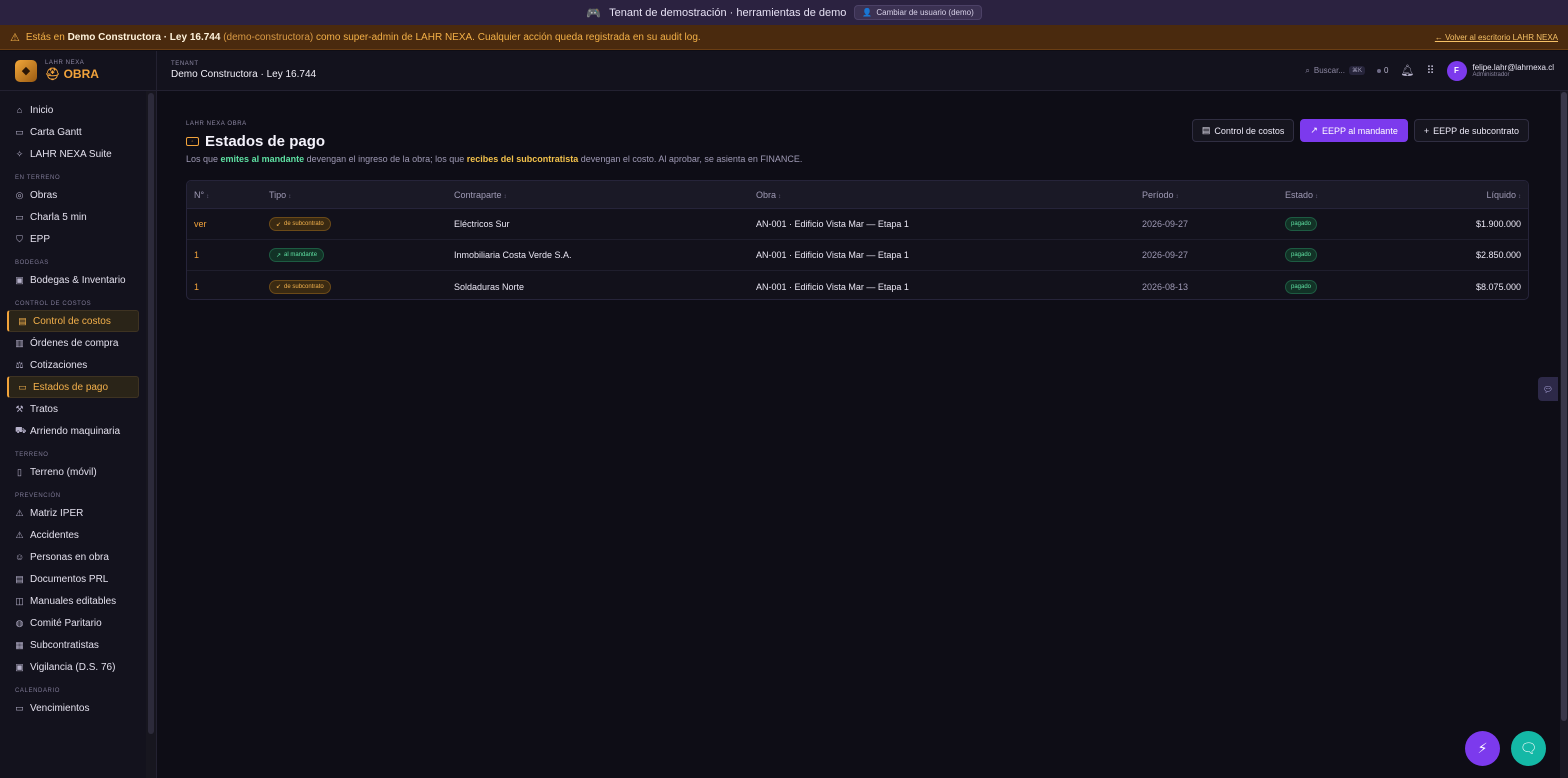  Describe the element at coordinates (53, 304) in the screenshot. I see `section-control-costos: CONTROL DE COSTOS` at that location.